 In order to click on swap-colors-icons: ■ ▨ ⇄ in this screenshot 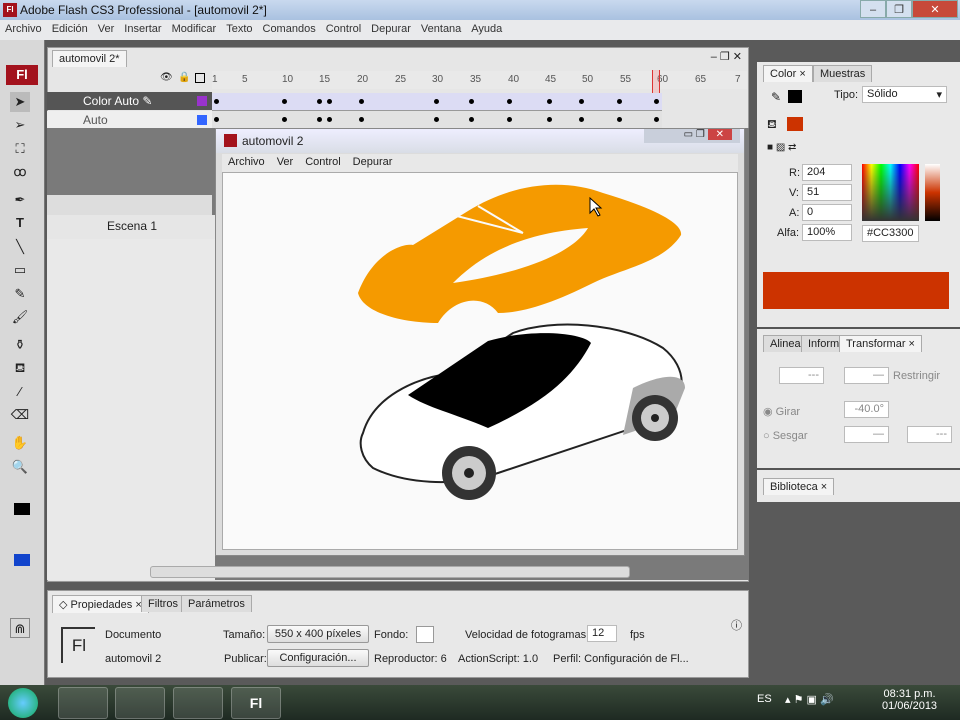, I will do `click(781, 147)`.